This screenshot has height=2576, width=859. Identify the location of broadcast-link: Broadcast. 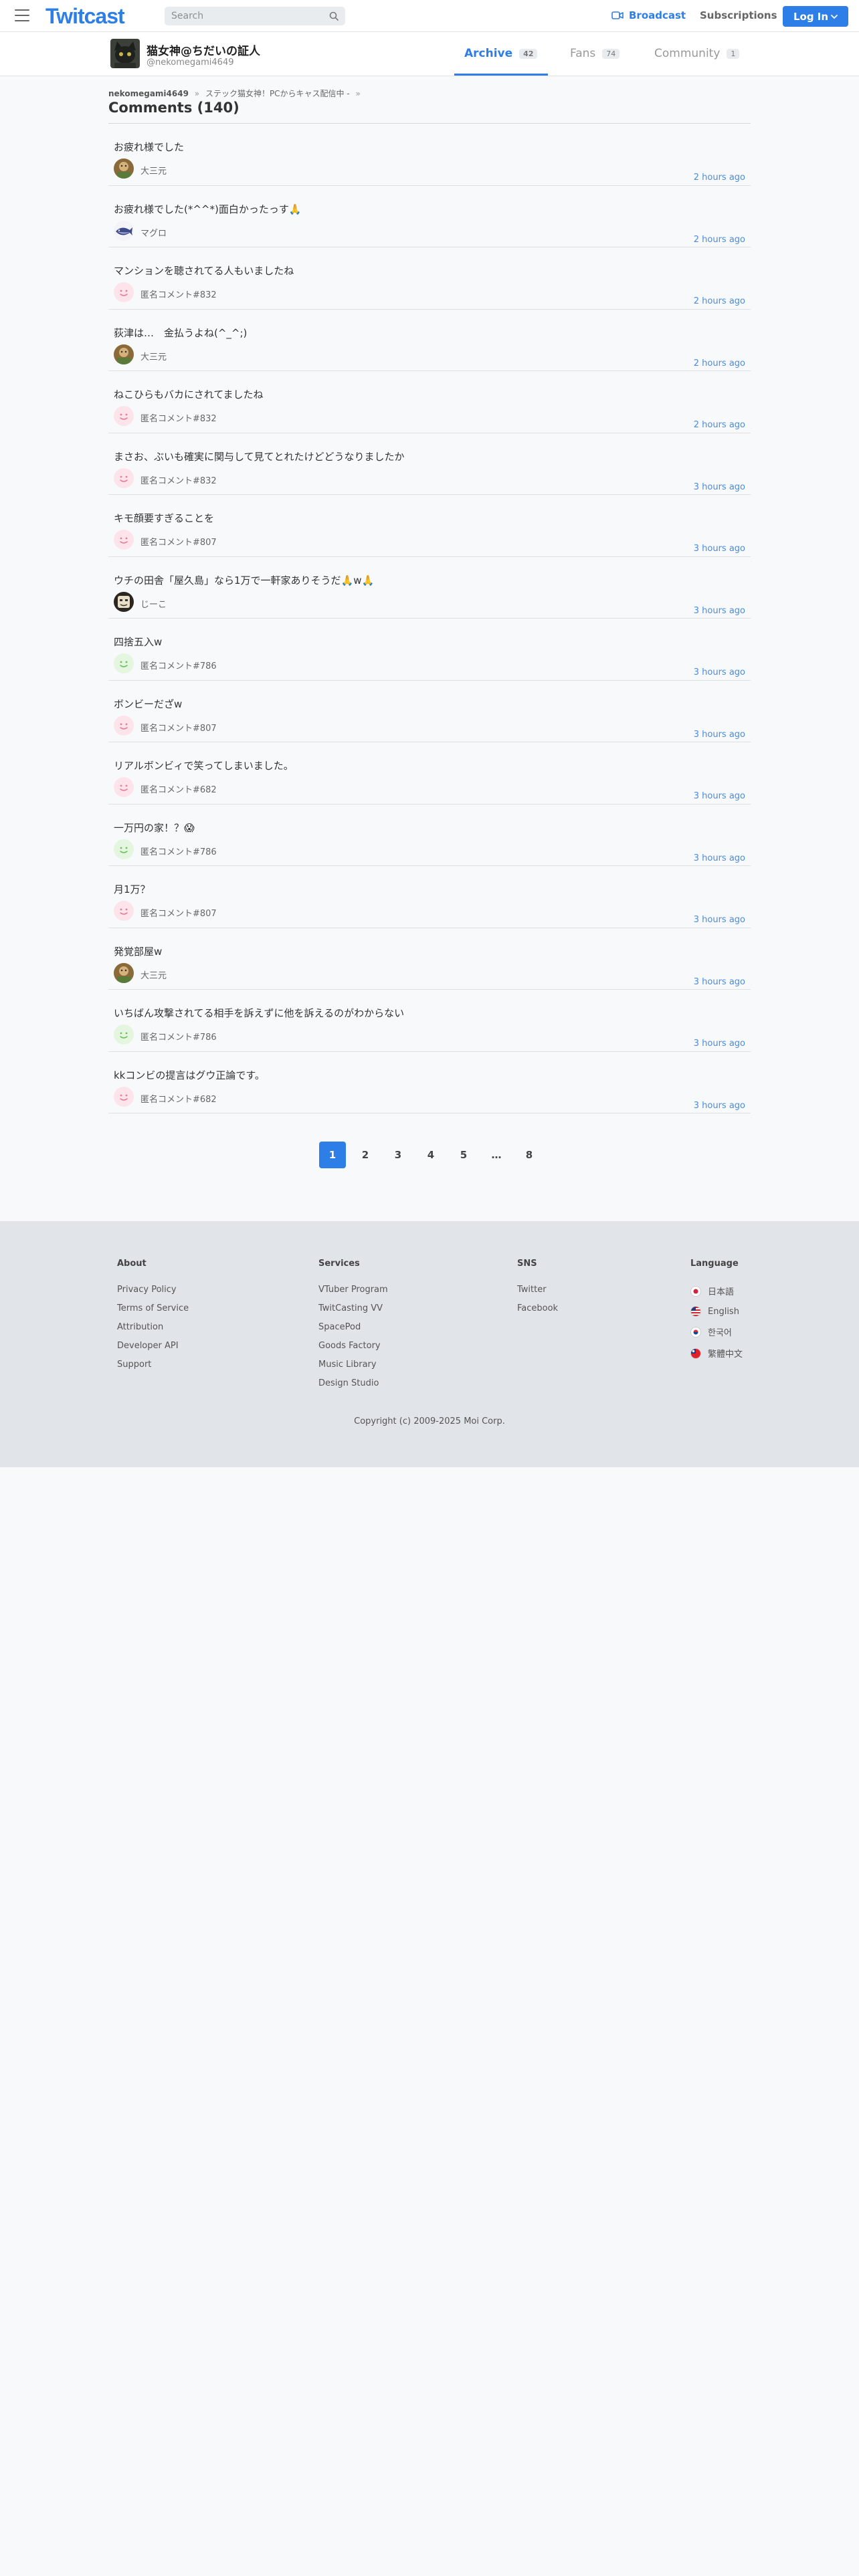
(649, 15).